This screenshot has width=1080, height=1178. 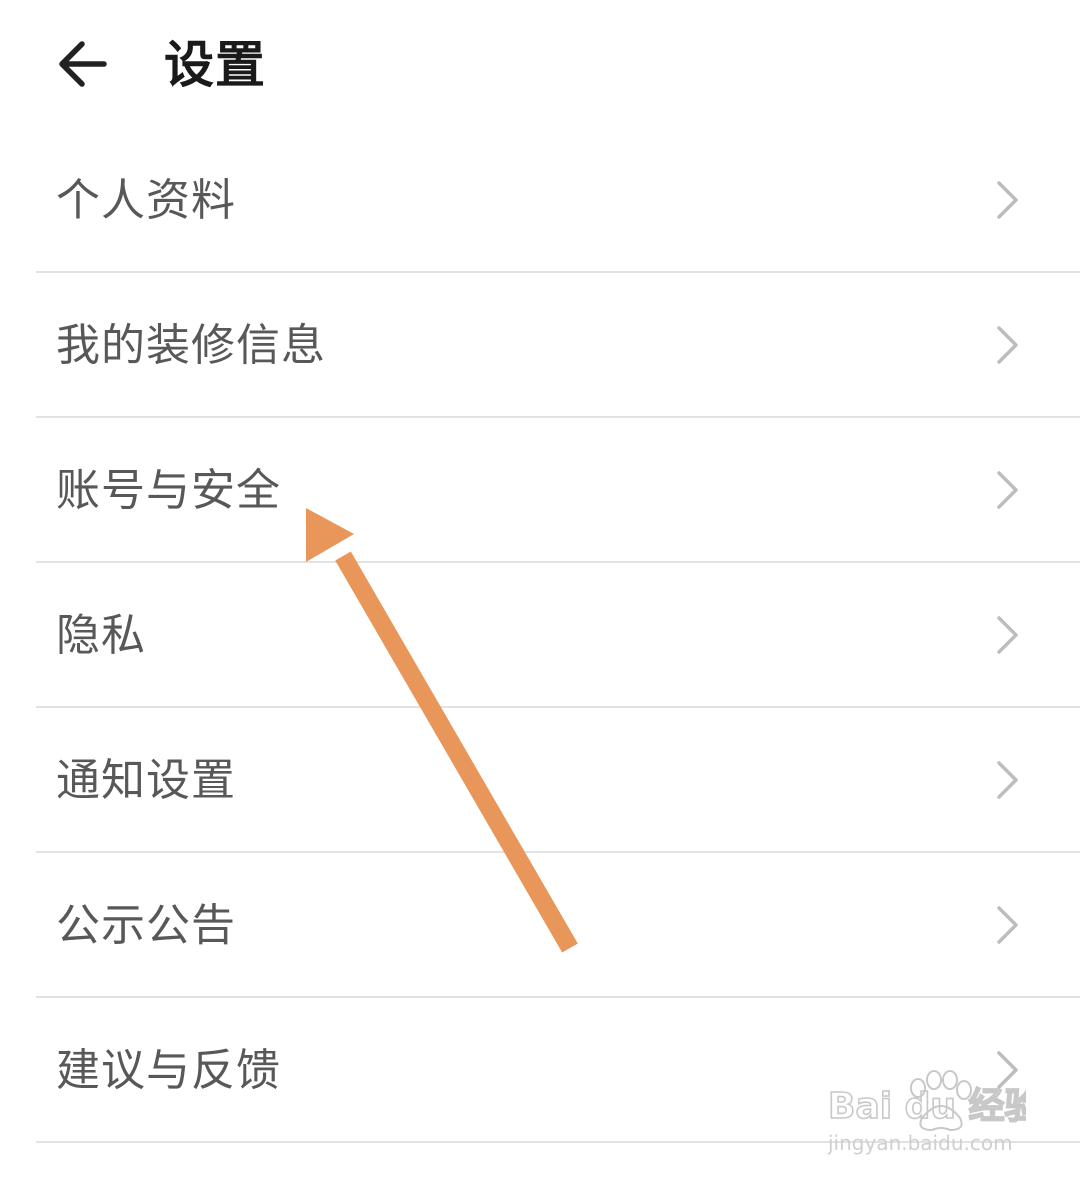 I want to click on back-button, so click(x=82, y=64).